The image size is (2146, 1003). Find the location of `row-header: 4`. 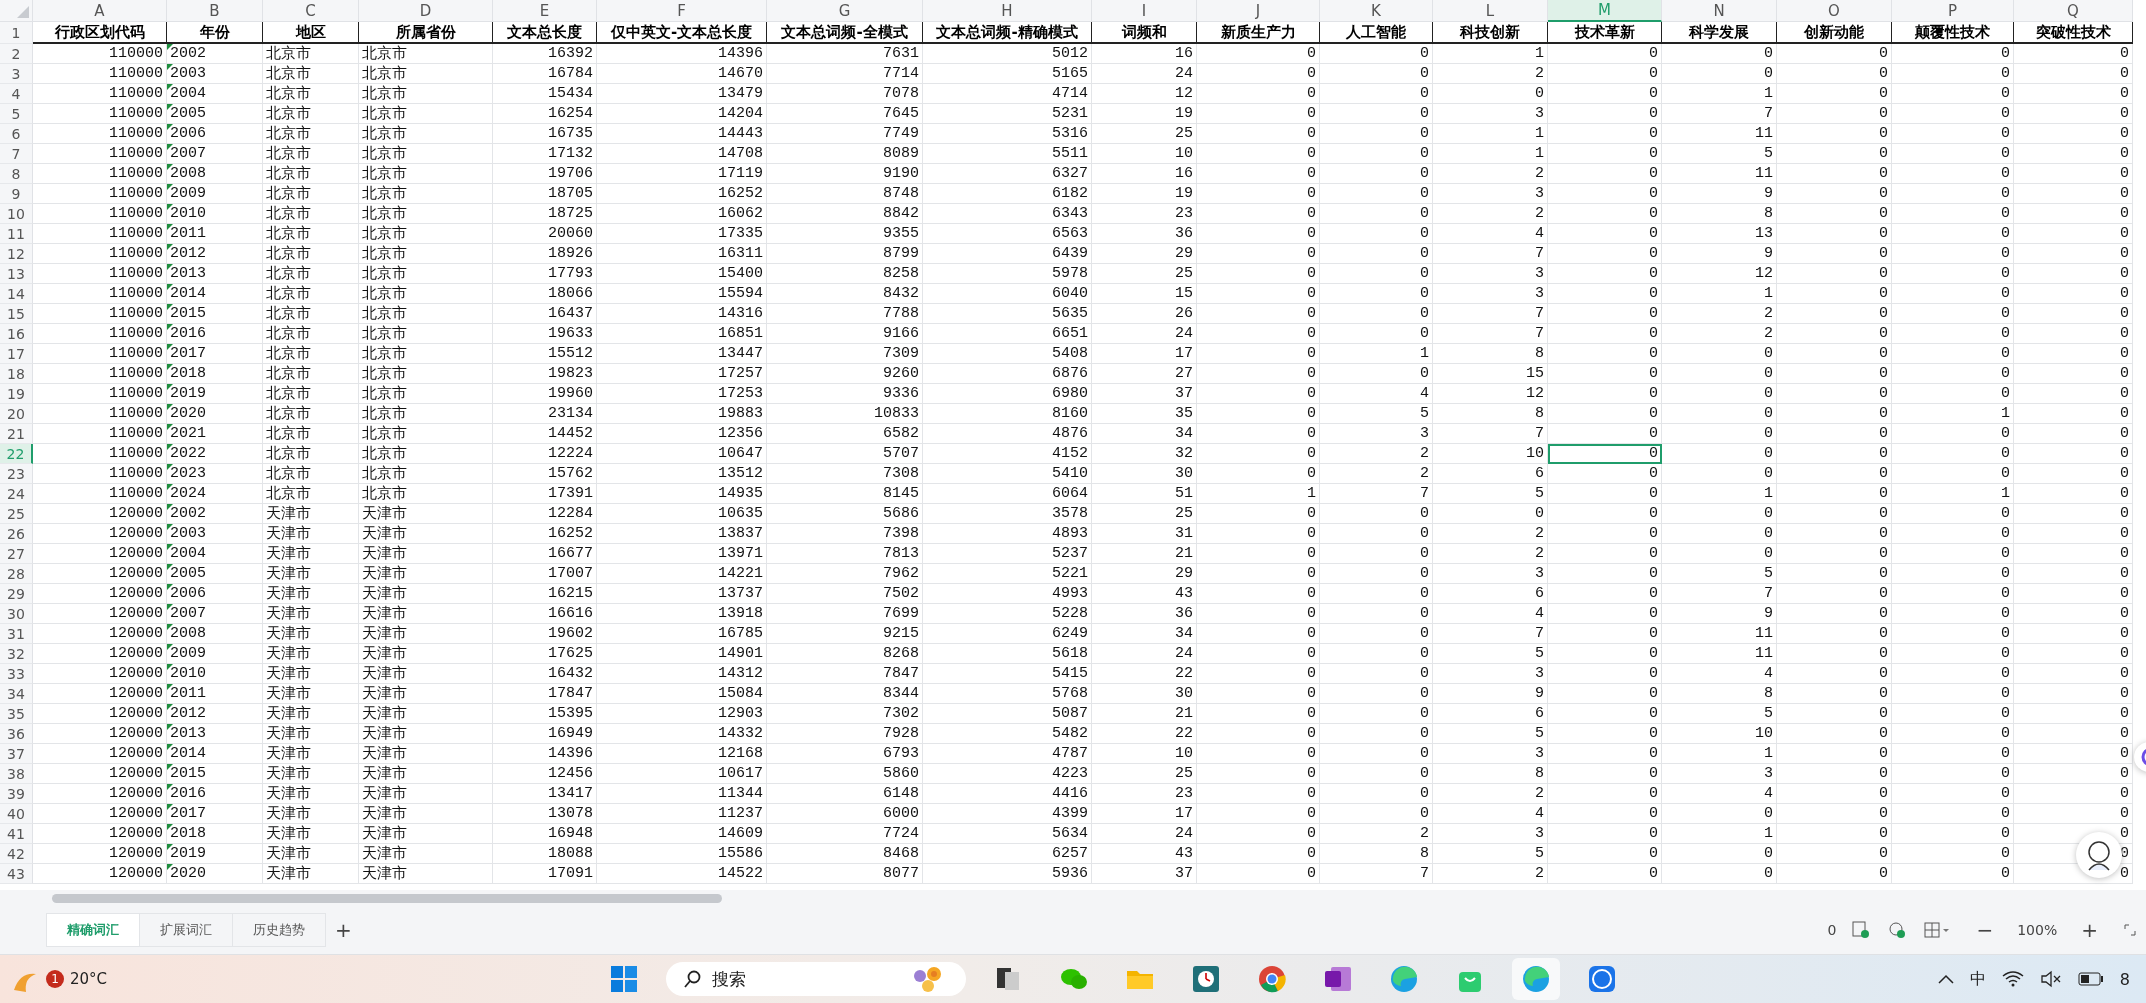

row-header: 4 is located at coordinates (16, 94).